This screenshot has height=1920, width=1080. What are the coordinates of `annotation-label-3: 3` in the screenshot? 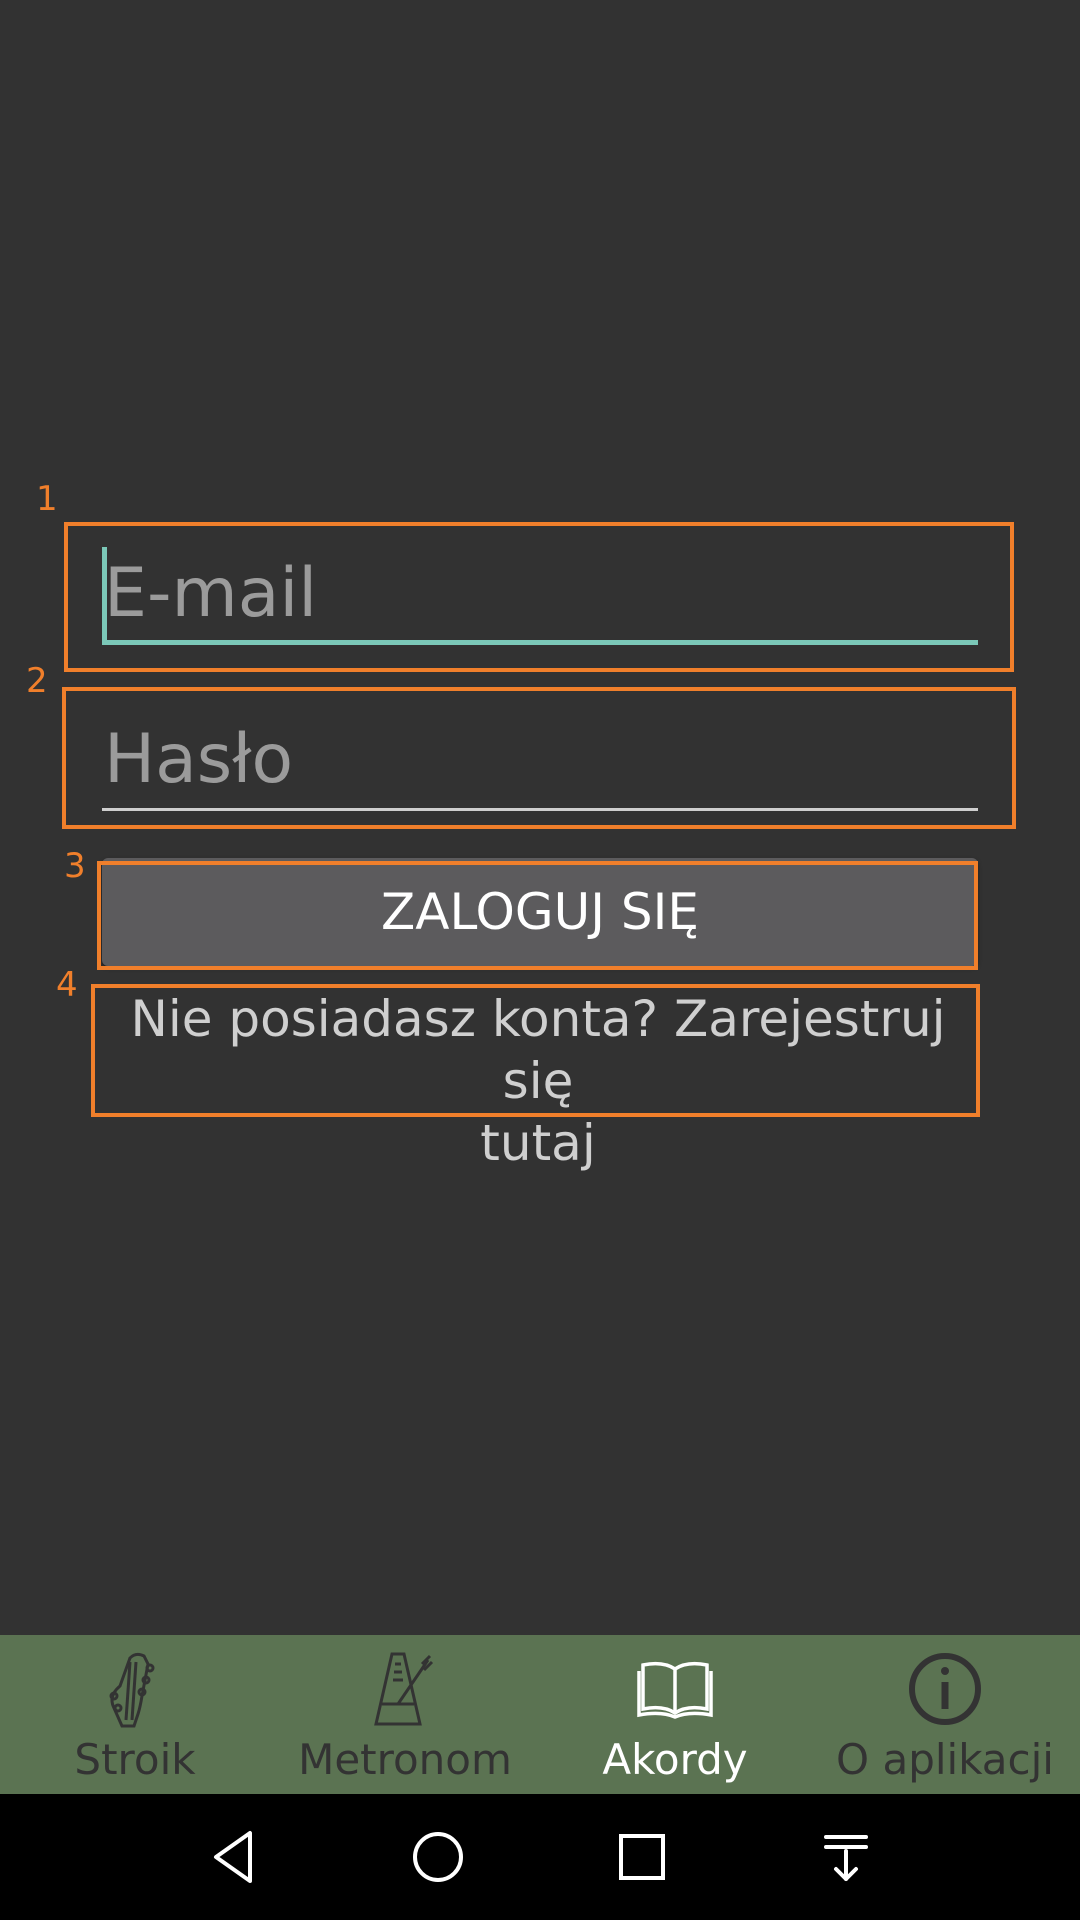 It's located at (75, 866).